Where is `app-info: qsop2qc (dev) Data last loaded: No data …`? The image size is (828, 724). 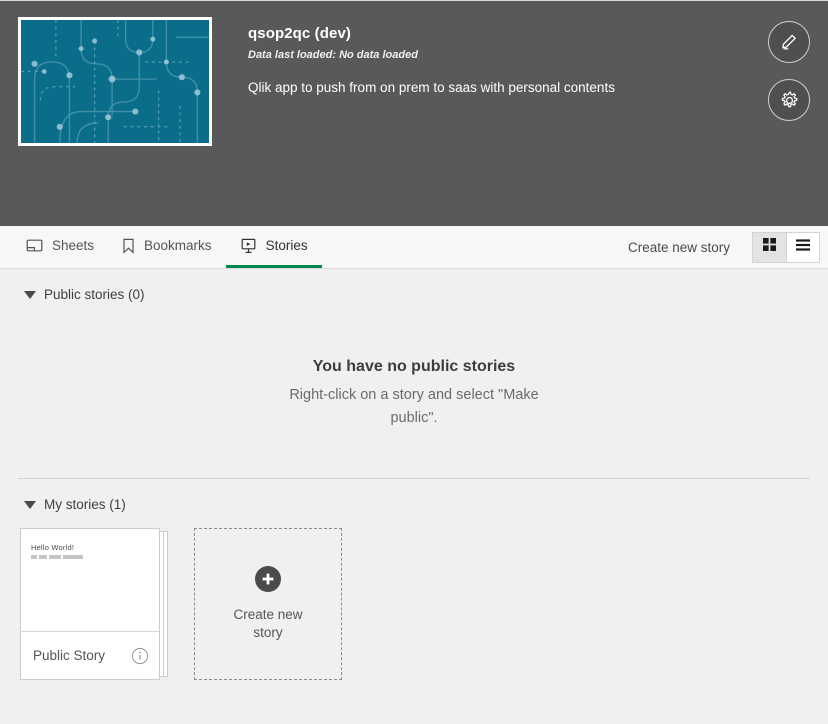 app-info: qsop2qc (dev) Data last loaded: No data … is located at coordinates (431, 57).